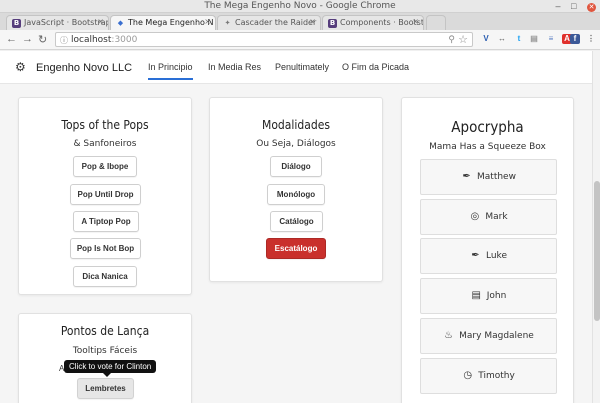 This screenshot has width=600, height=403. I want to click on catalogo-button: Catálogo, so click(296, 221).